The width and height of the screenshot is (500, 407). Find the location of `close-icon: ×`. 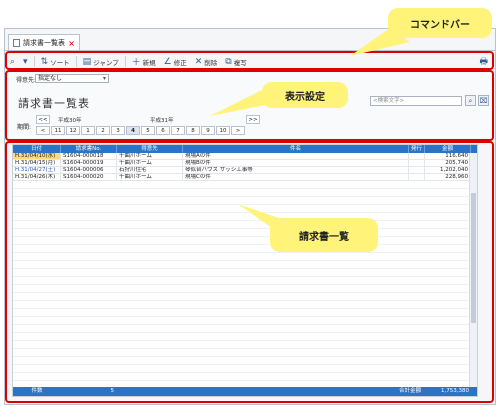

close-icon: × is located at coordinates (71, 43).